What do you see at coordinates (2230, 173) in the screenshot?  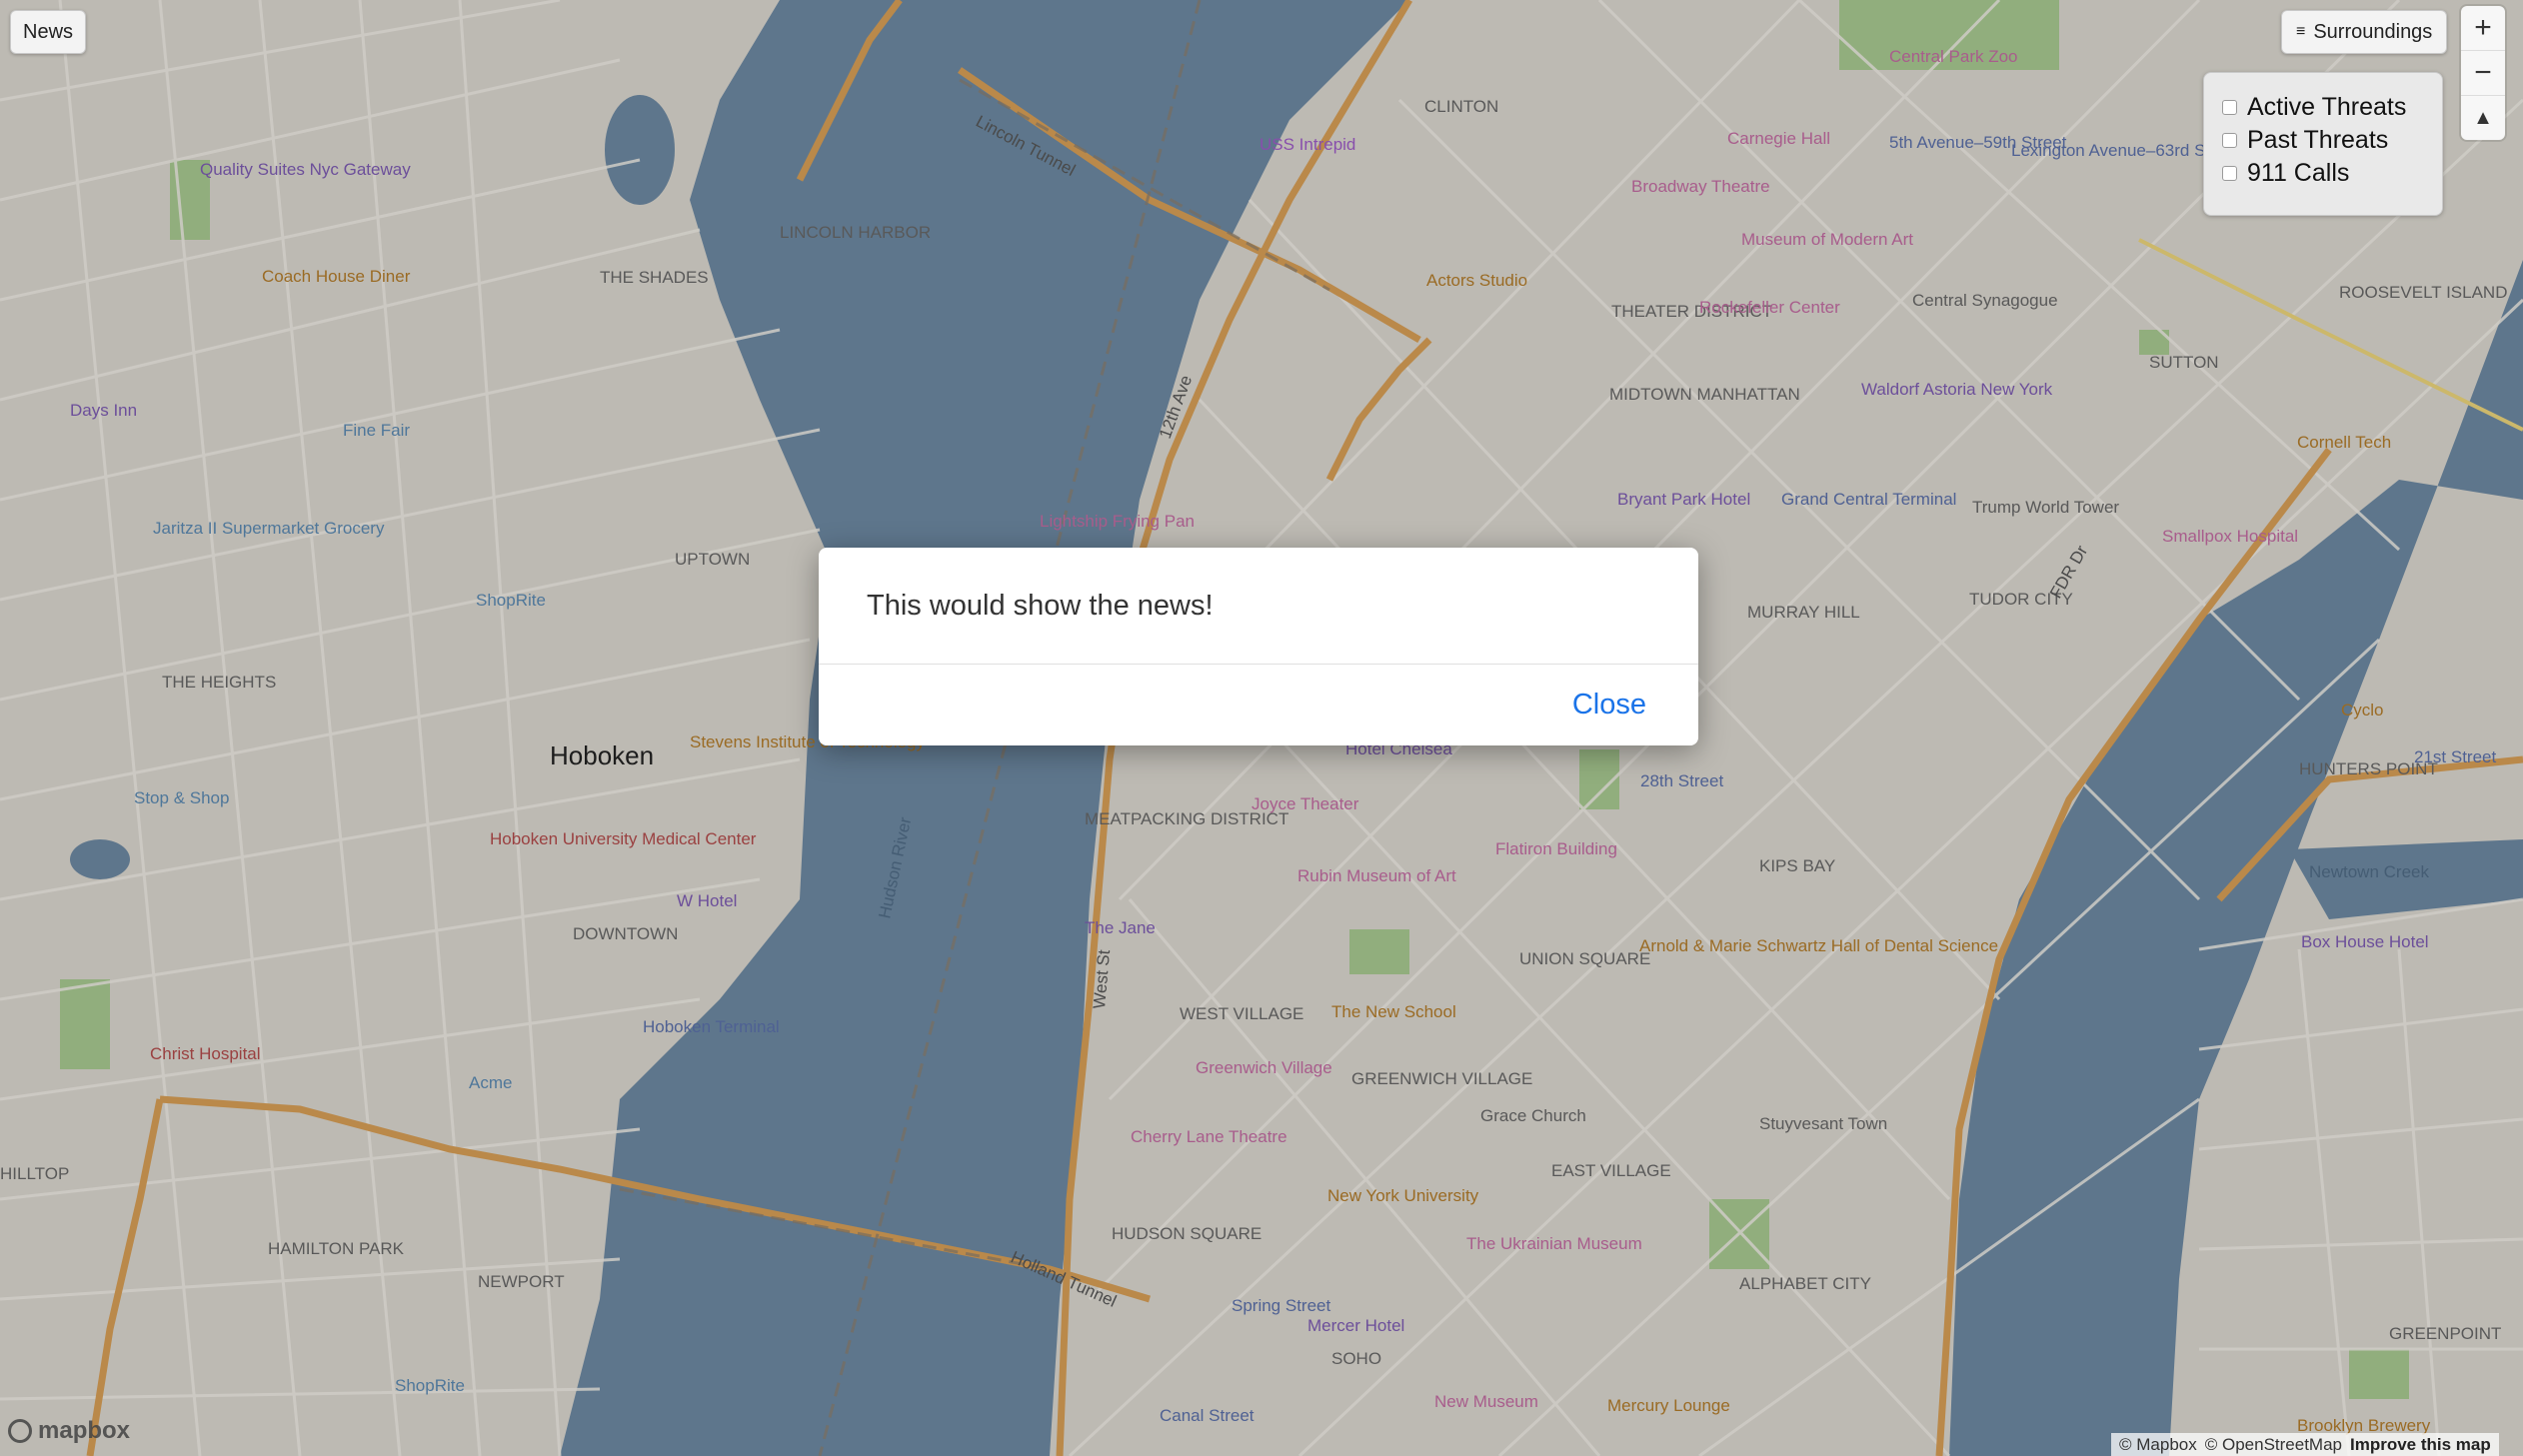 I see `checkbox-911-calls` at bounding box center [2230, 173].